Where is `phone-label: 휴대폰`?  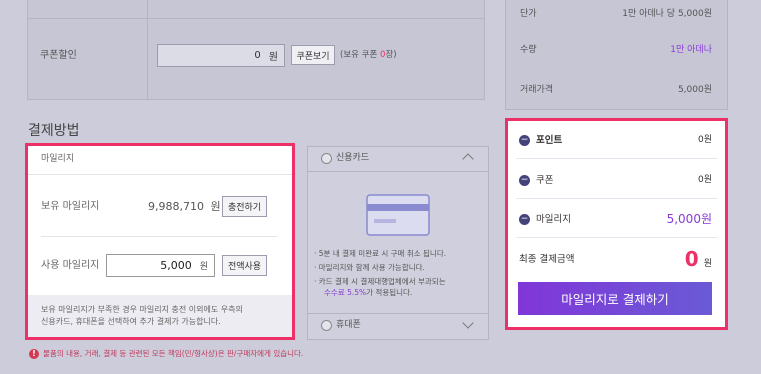 phone-label: 휴대폰 is located at coordinates (348, 325).